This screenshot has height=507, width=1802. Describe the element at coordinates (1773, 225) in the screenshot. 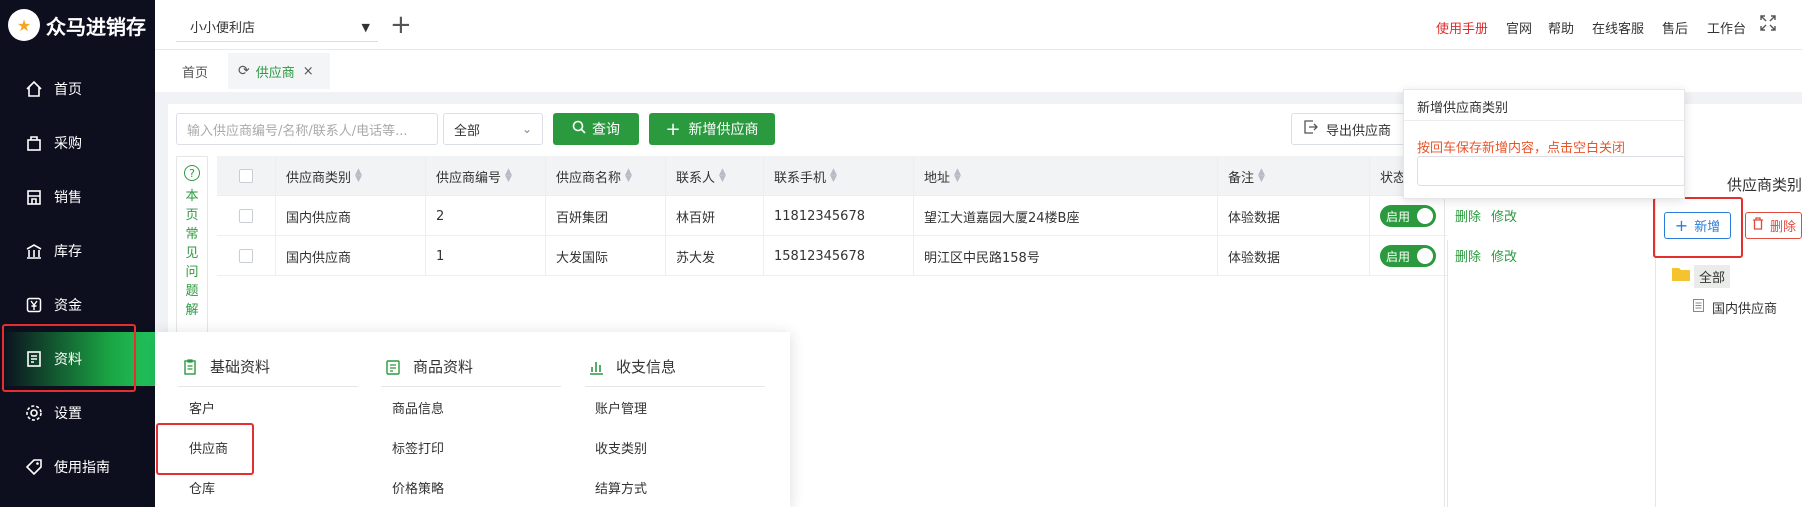

I see `delete-category-button: 删除` at that location.